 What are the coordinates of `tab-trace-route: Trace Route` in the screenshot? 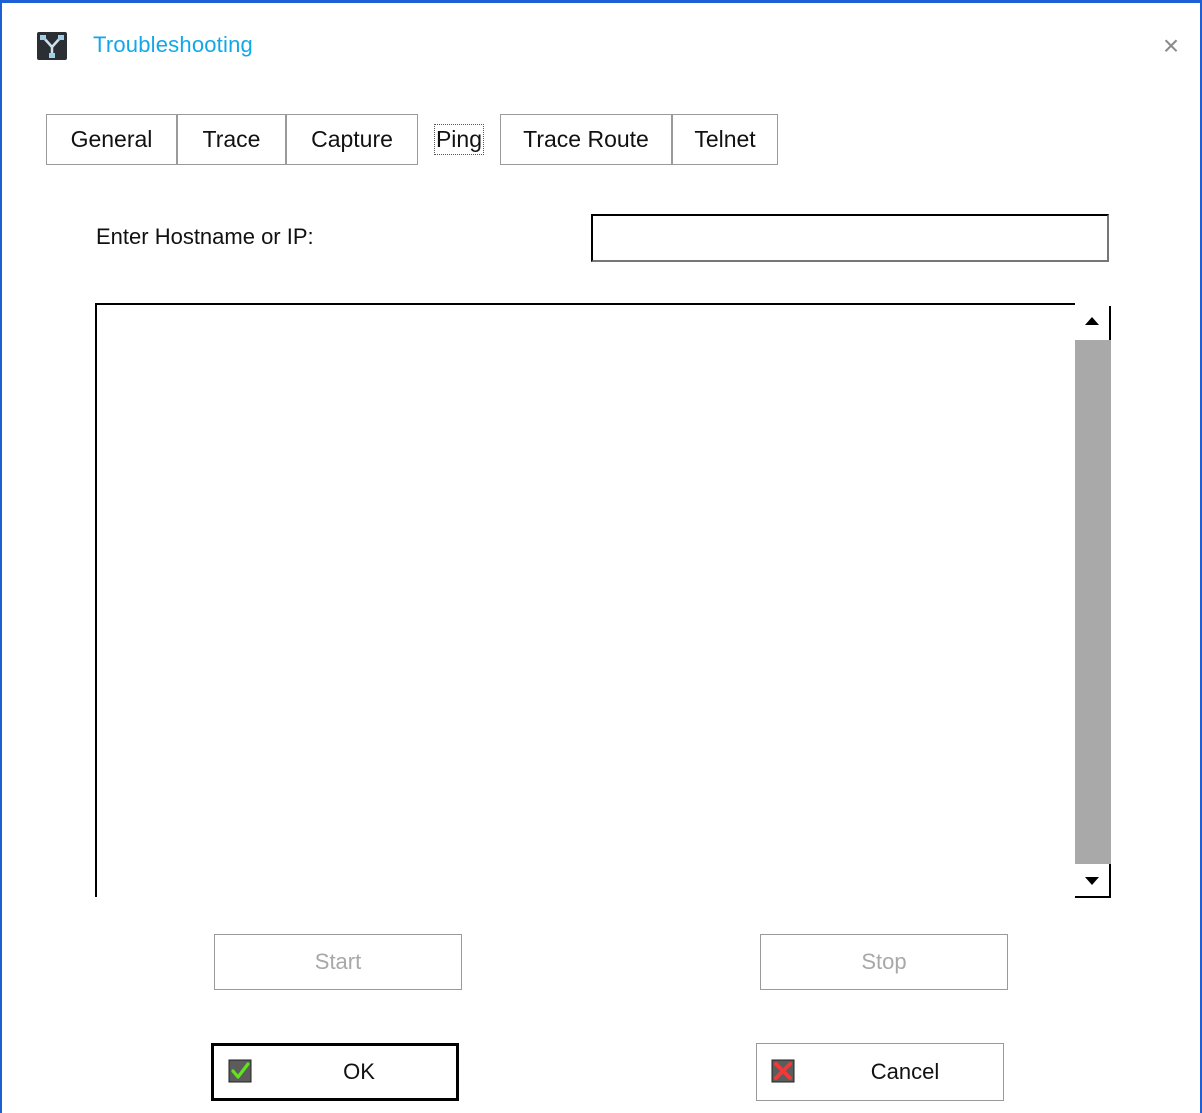 It's located at (586, 139).